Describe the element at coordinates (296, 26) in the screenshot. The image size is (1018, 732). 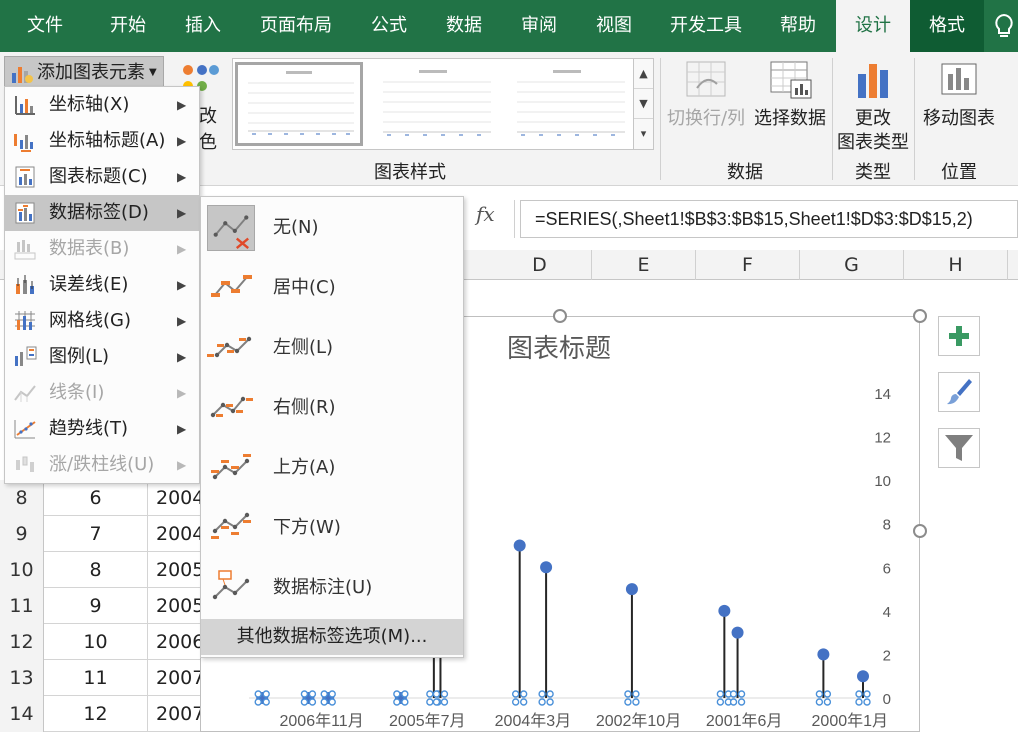
I see `tab-page-layout: 页面布局` at that location.